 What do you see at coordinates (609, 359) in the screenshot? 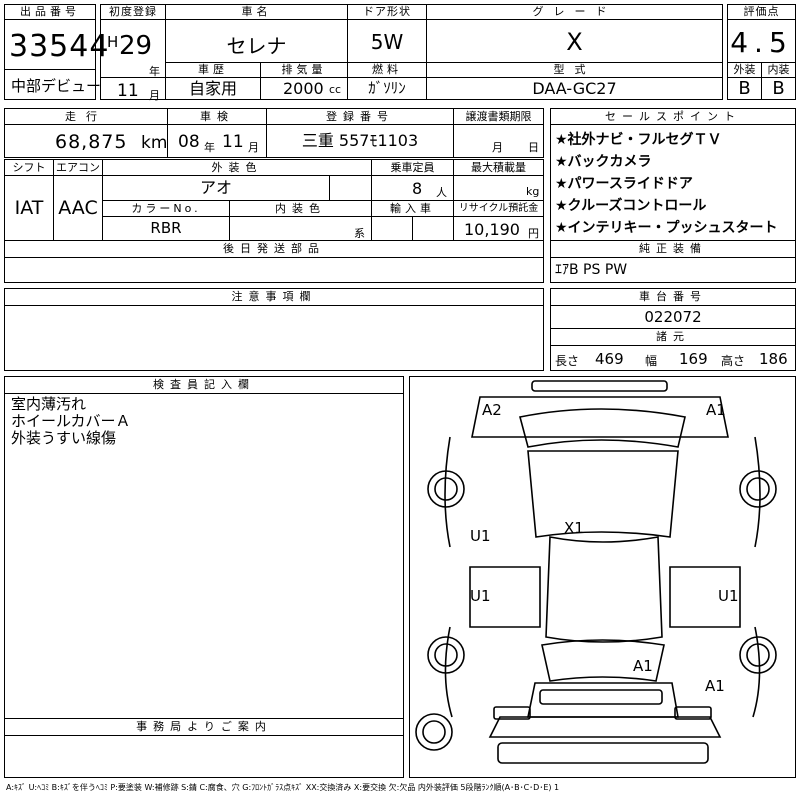
I see `length-value: 469` at bounding box center [609, 359].